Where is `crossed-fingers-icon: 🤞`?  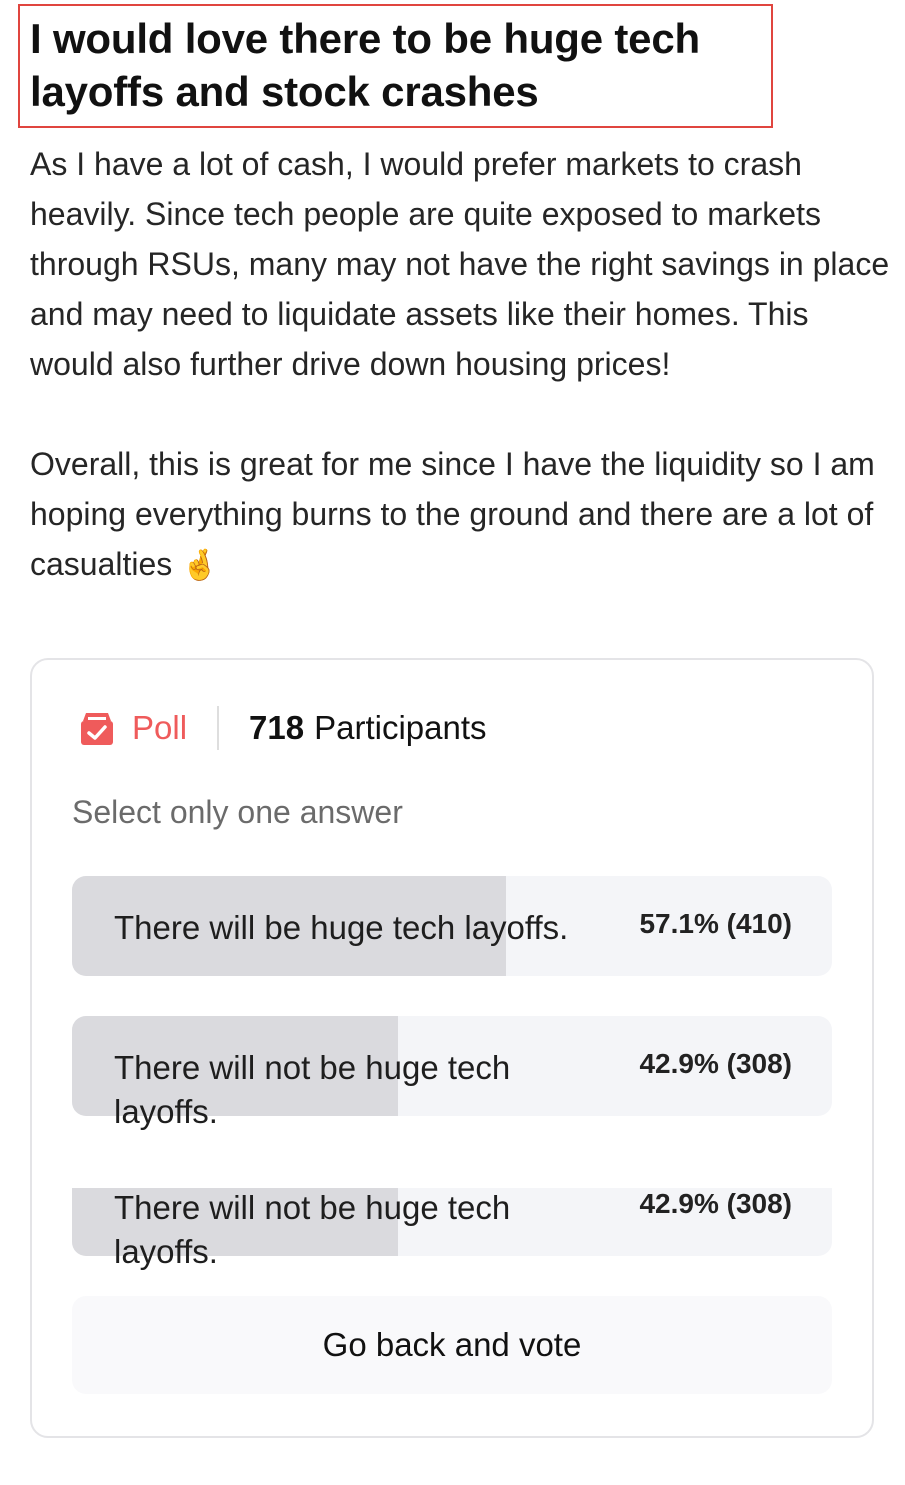
crossed-fingers-icon: 🤞 is located at coordinates (200, 565).